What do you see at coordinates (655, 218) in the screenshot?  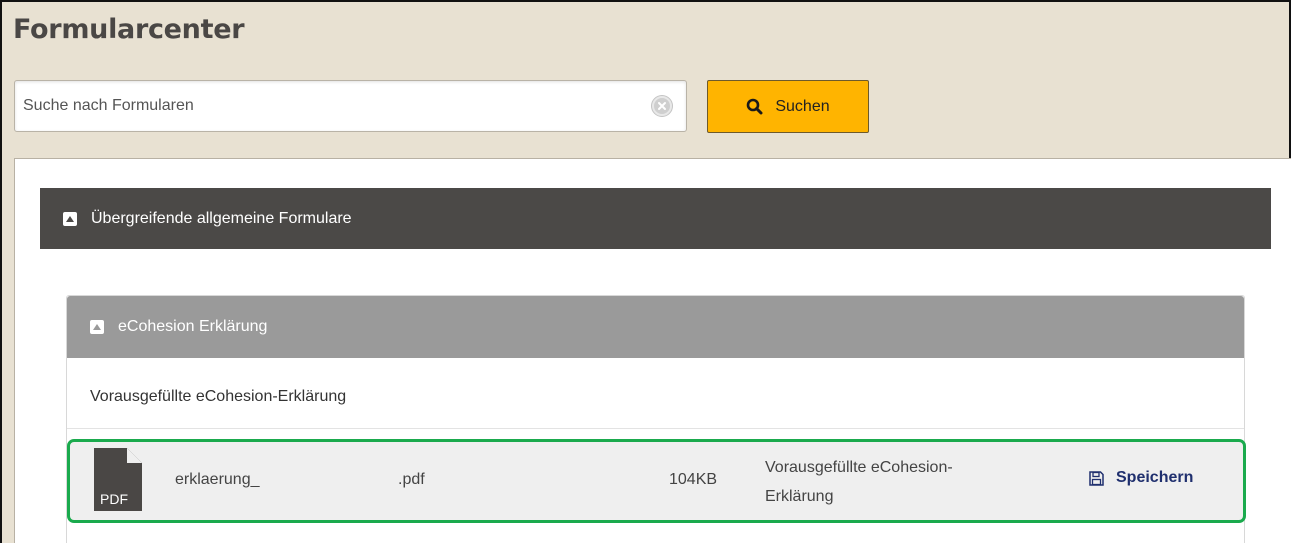 I see `category-header: Übergreifende allgemeine Formulare` at bounding box center [655, 218].